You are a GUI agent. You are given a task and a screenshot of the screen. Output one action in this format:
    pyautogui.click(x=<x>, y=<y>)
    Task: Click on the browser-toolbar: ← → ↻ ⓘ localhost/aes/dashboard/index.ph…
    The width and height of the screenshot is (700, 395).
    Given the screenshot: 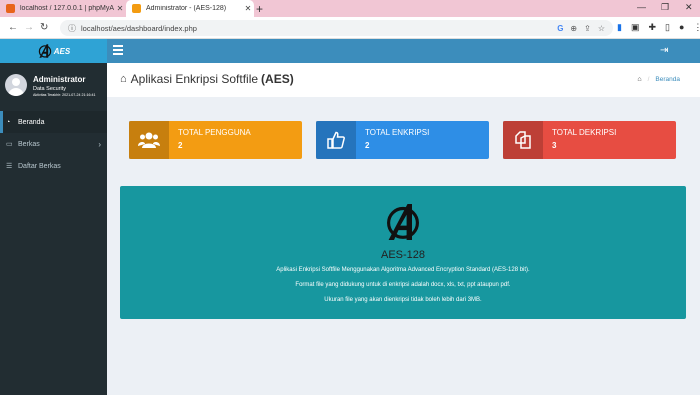 What is the action you would take?
    pyautogui.click(x=350, y=28)
    